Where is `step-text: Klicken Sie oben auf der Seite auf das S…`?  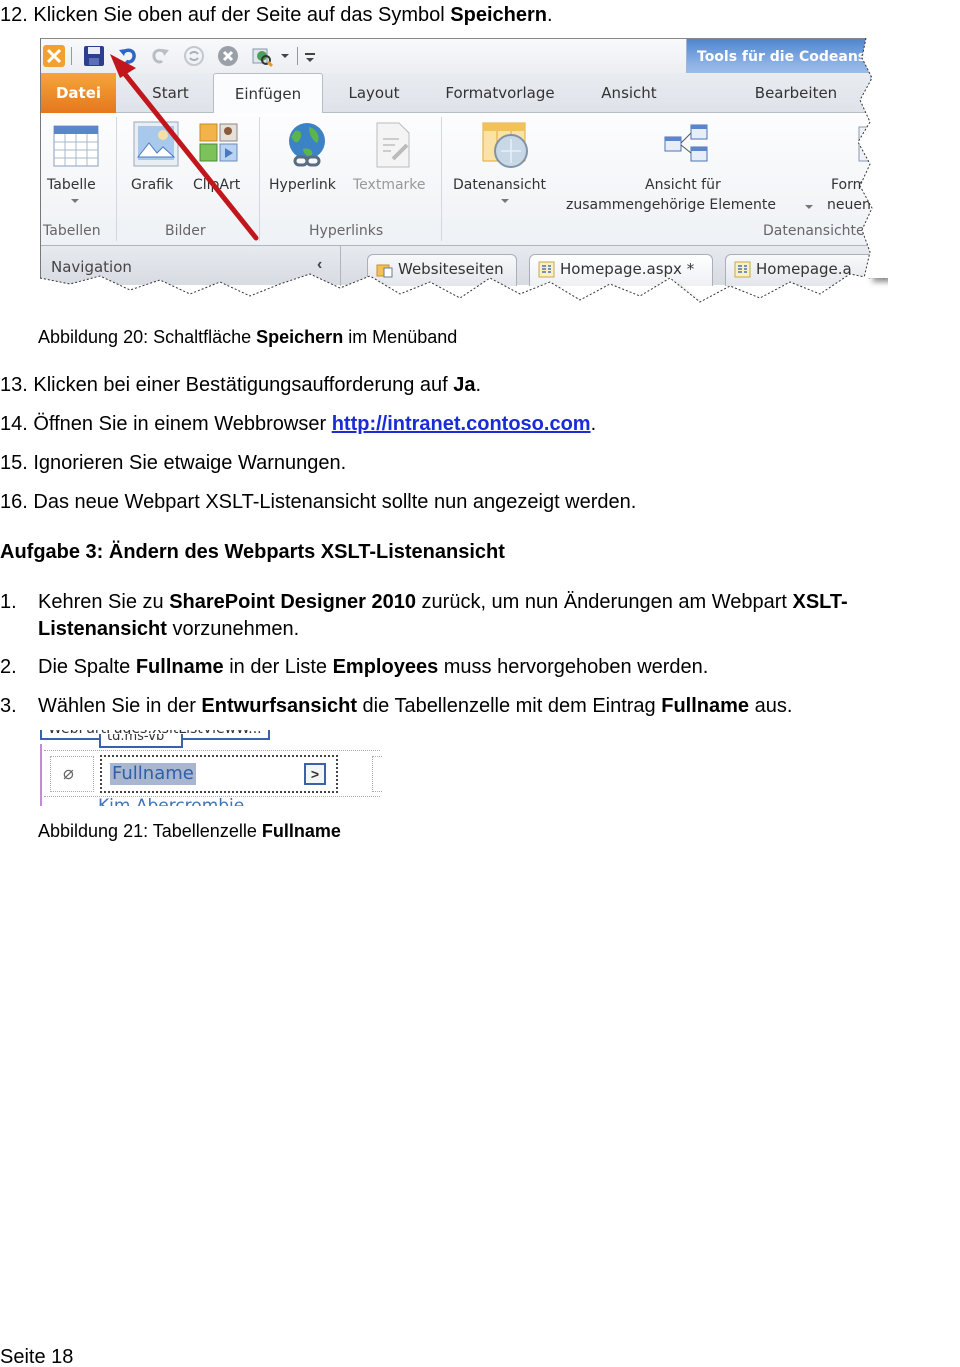
step-text: Klicken Sie oben auf der Seite auf das S… is located at coordinates (242, 15).